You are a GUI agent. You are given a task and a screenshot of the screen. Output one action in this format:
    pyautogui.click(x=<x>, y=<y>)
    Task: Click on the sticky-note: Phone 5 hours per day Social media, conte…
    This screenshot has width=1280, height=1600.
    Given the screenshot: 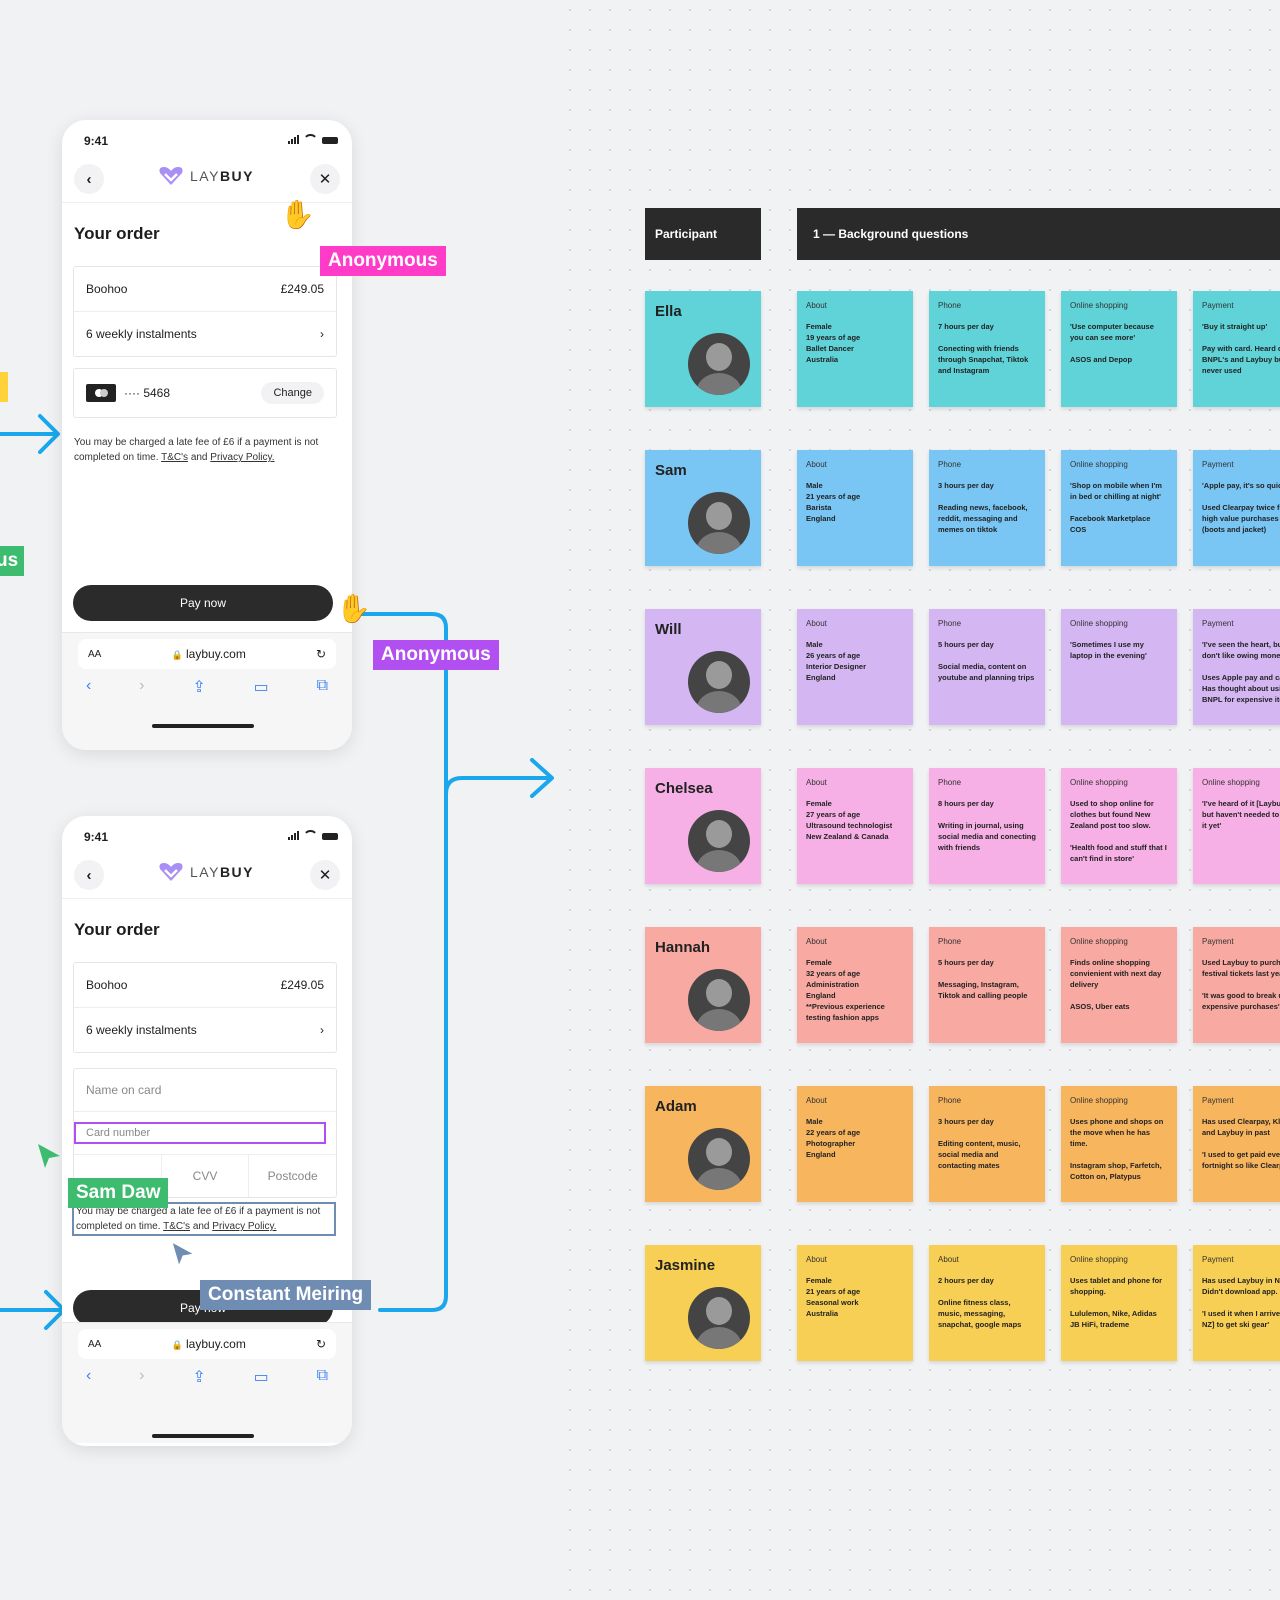 What is the action you would take?
    pyautogui.click(x=987, y=667)
    